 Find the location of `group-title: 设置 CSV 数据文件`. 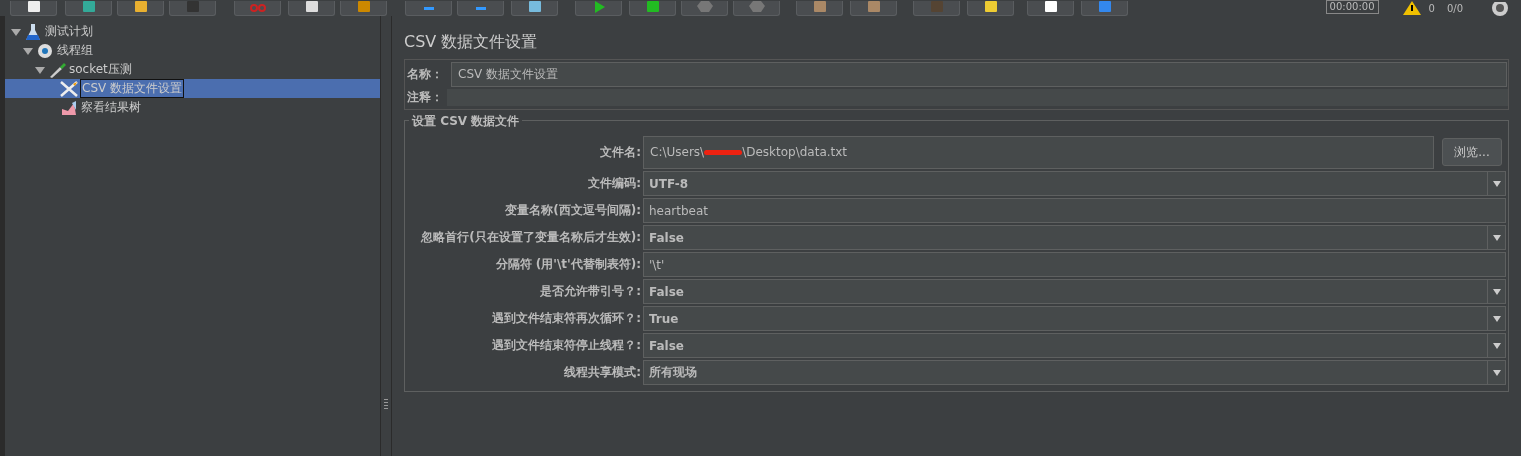

group-title: 设置 CSV 数据文件 is located at coordinates (466, 121).